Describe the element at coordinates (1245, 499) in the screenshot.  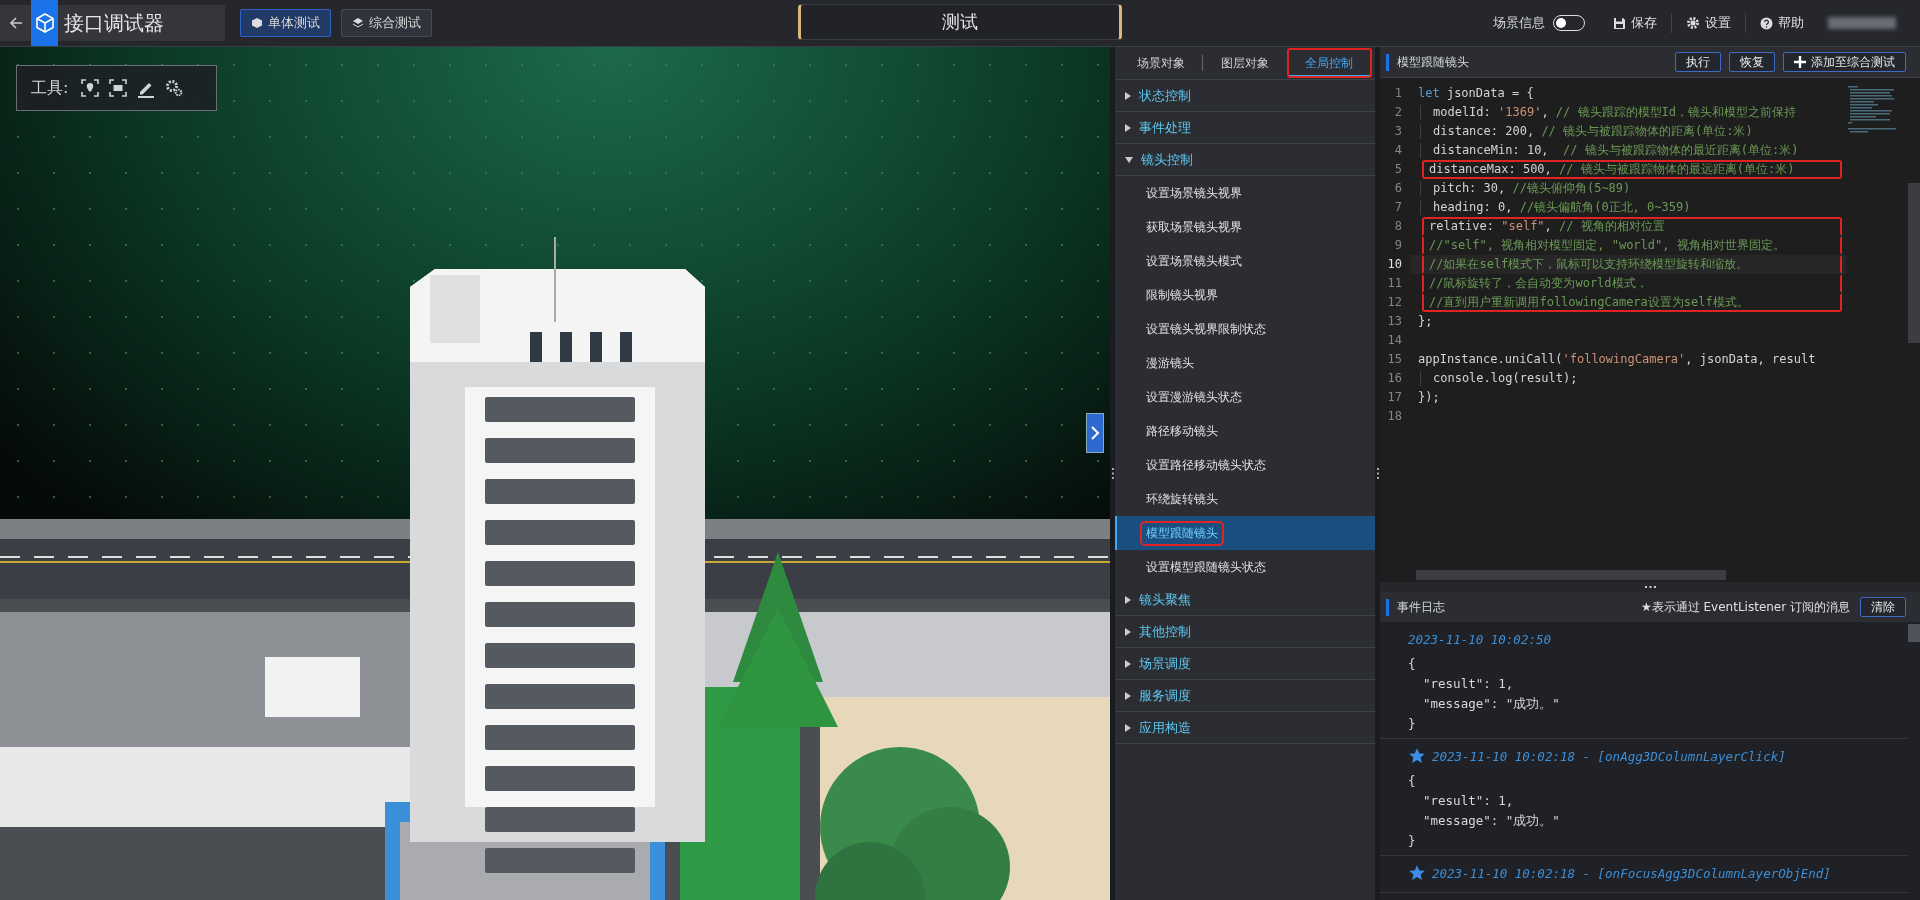
I see `tree-item: 环绕旋转镜头` at that location.